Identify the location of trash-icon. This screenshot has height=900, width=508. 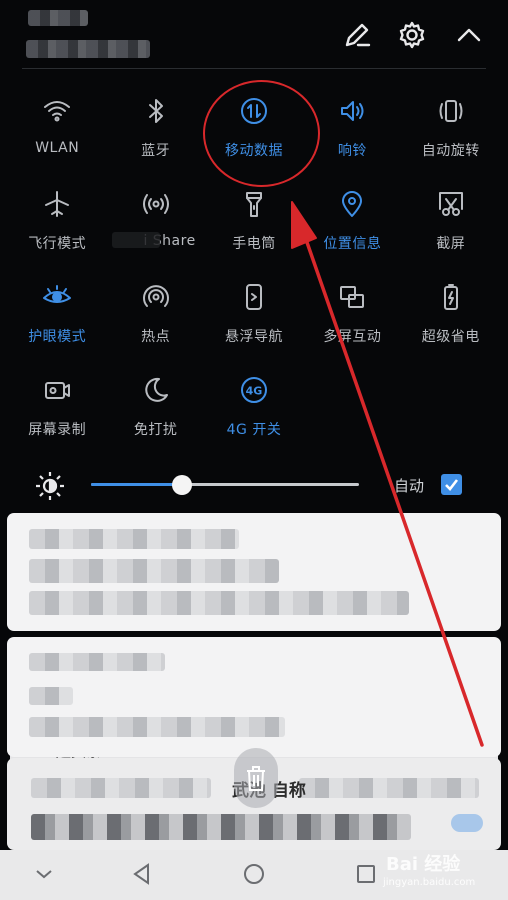
(256, 778).